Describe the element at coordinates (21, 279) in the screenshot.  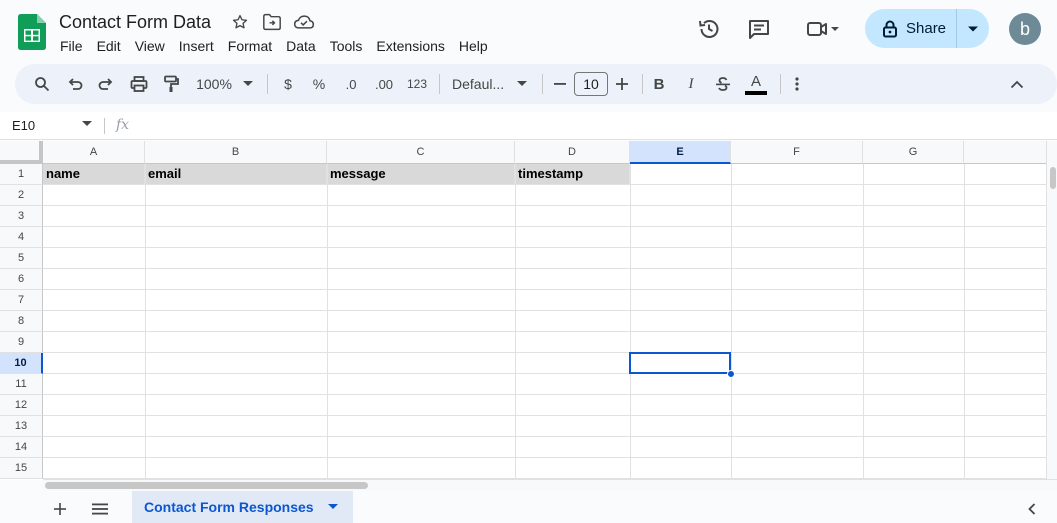
I see `row-header-6: 6` at that location.